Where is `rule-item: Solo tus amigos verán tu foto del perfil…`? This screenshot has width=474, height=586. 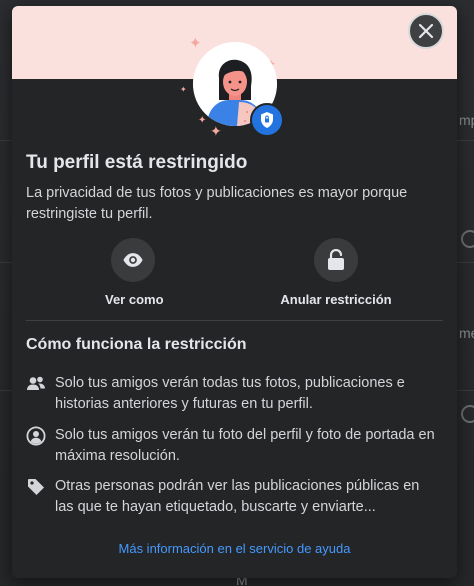
rule-item: Solo tus amigos verán tu foto del perfil… is located at coordinates (236, 446).